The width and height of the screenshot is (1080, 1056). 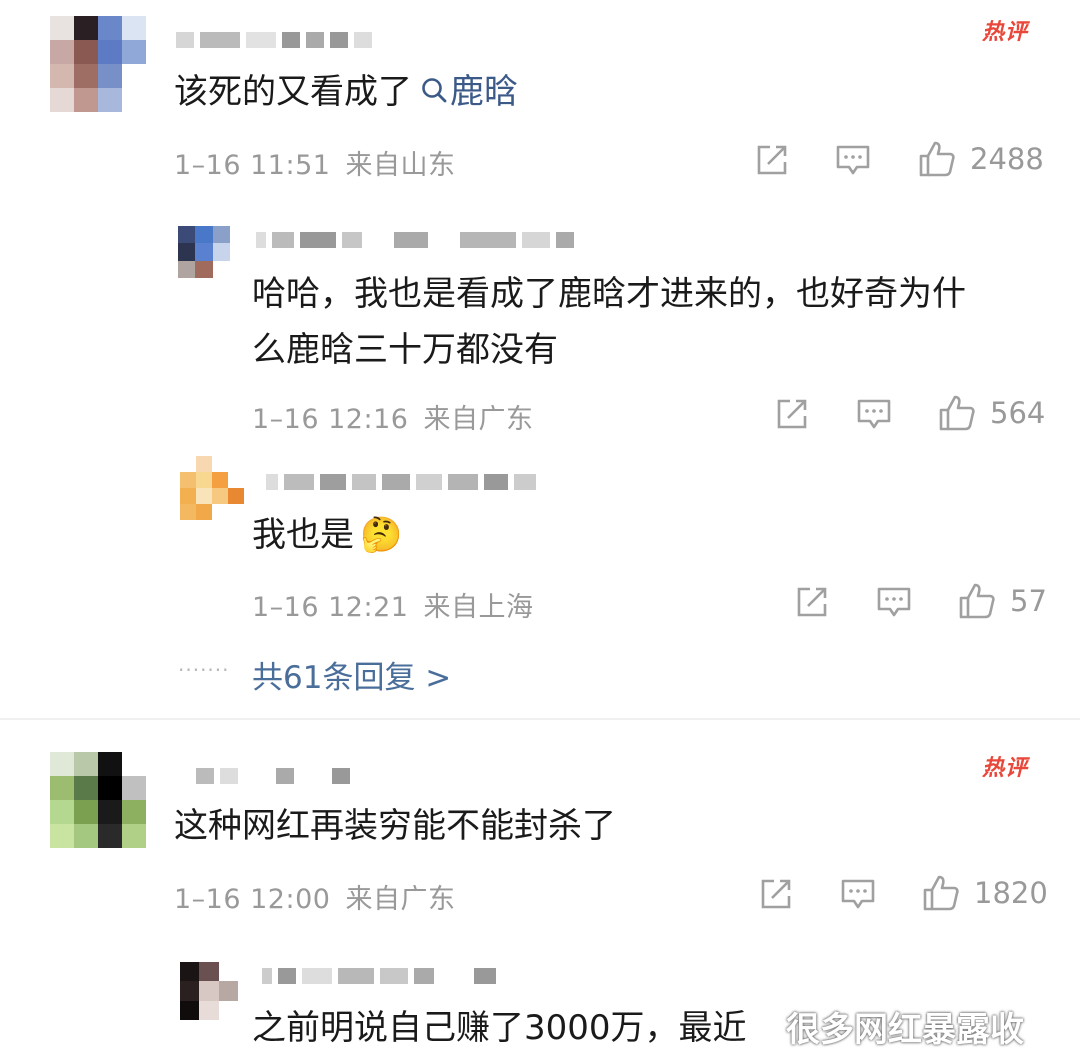 I want to click on like-button: 2488, so click(x=981, y=159).